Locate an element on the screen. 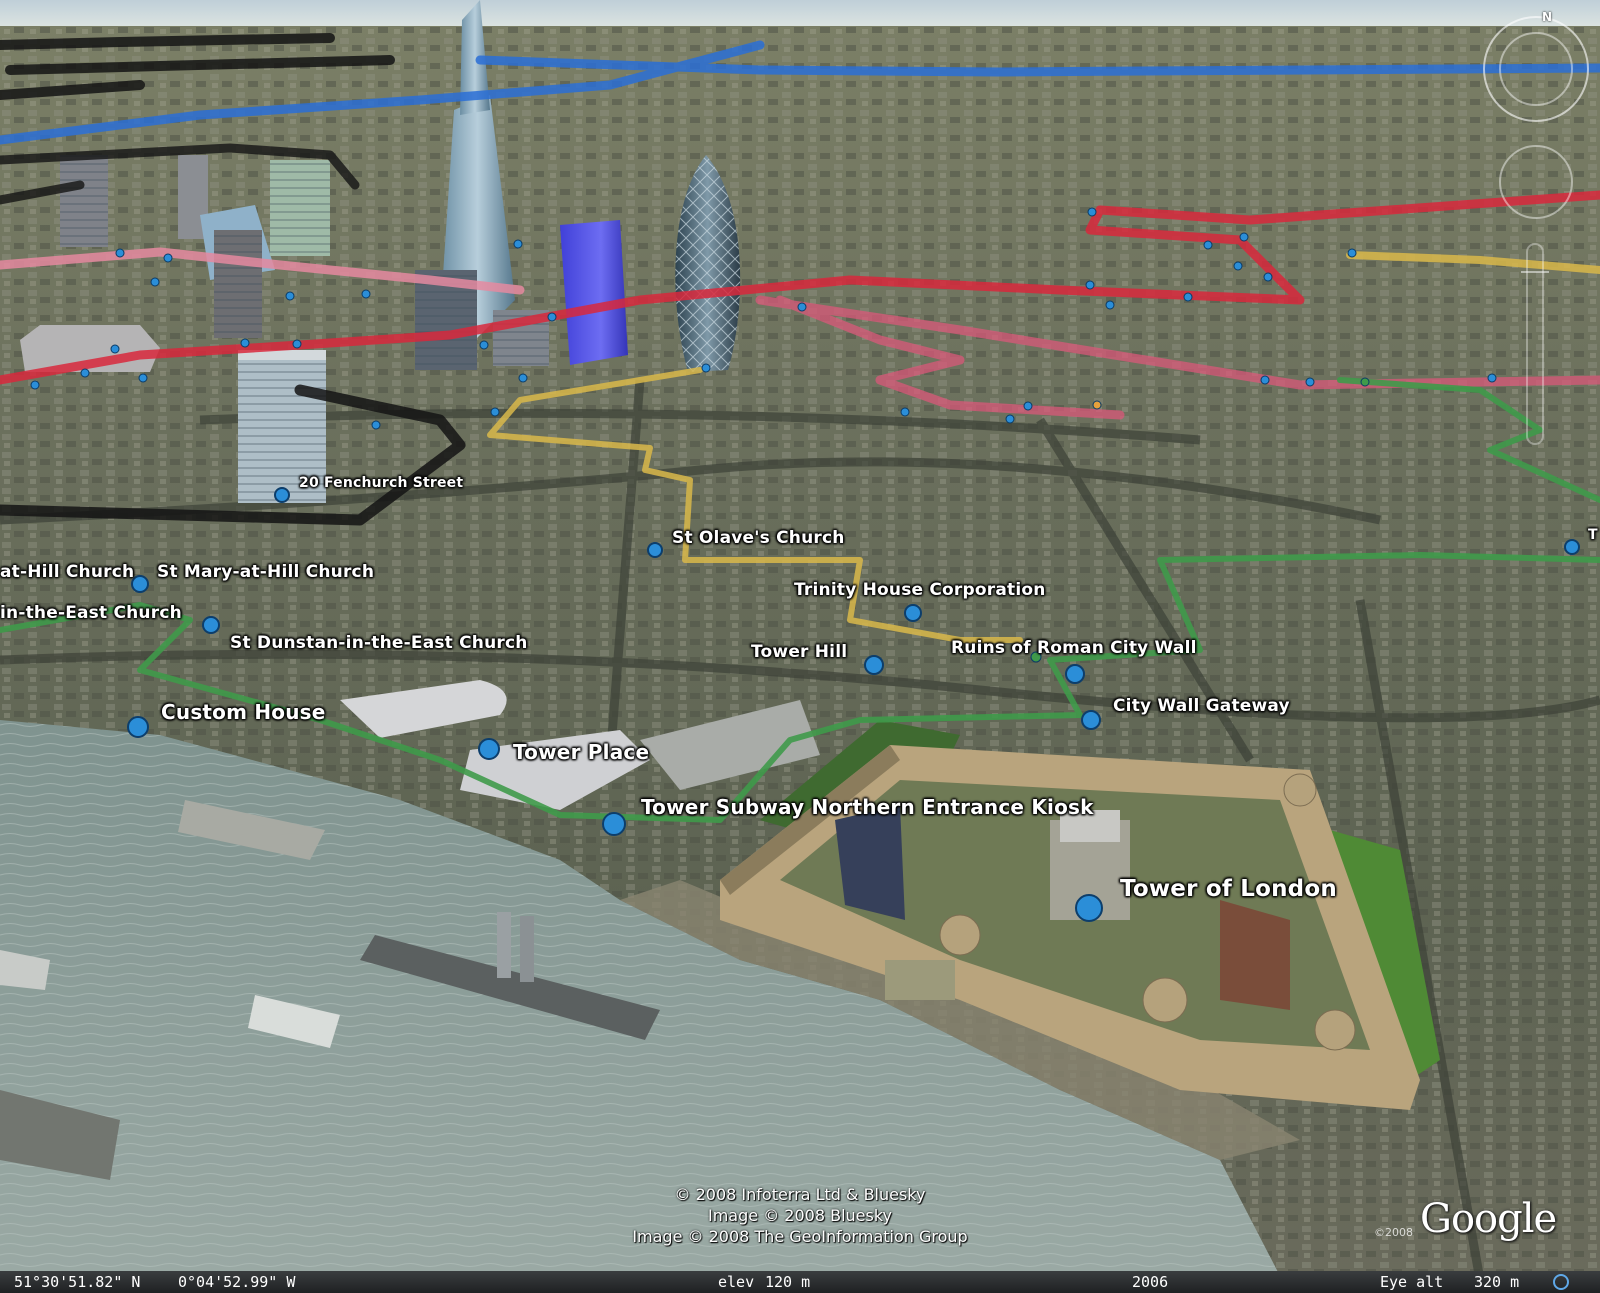 The height and width of the screenshot is (1293, 1600). placemark-edge-right is located at coordinates (1572, 547).